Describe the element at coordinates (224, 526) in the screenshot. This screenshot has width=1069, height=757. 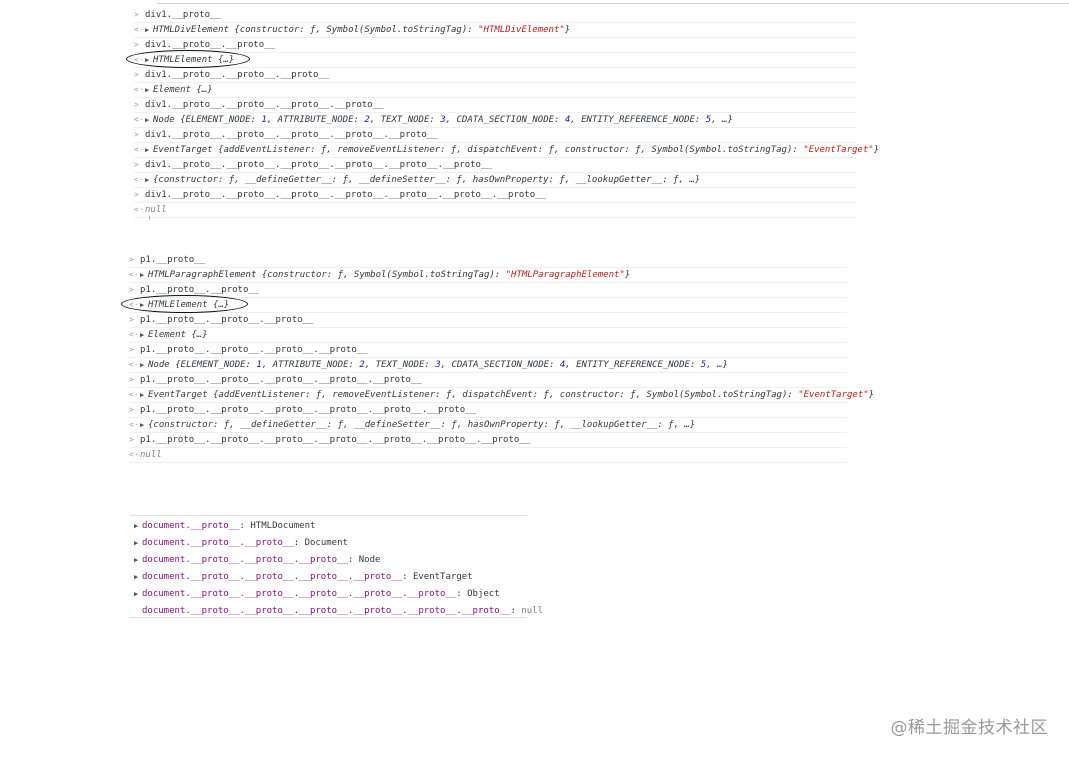
I see `document-proto-row: ▶ document.__proto__: HTMLDocument` at that location.